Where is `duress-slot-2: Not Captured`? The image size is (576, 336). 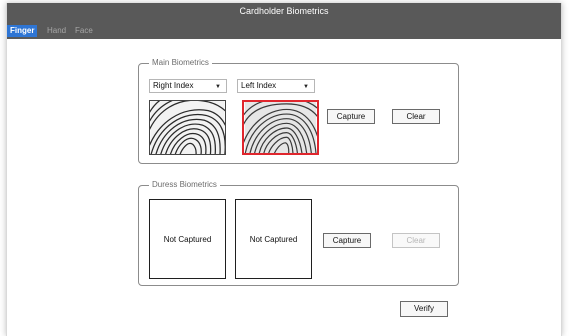
duress-slot-2: Not Captured is located at coordinates (273, 239).